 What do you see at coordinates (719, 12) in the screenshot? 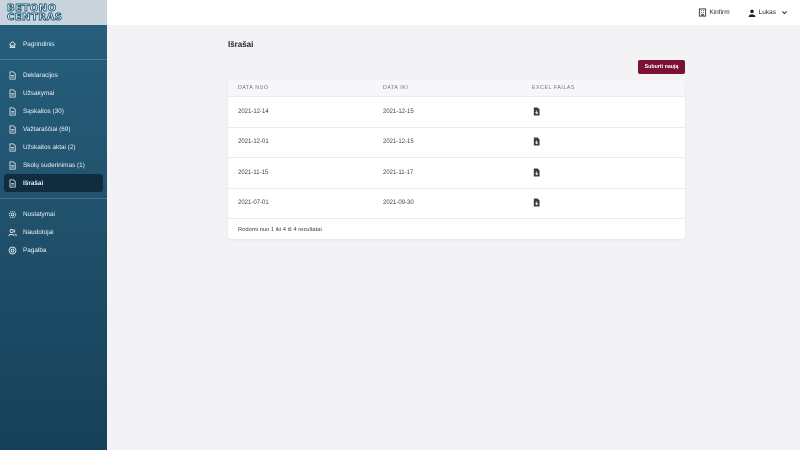
I see `company-name: Kinfirm` at bounding box center [719, 12].